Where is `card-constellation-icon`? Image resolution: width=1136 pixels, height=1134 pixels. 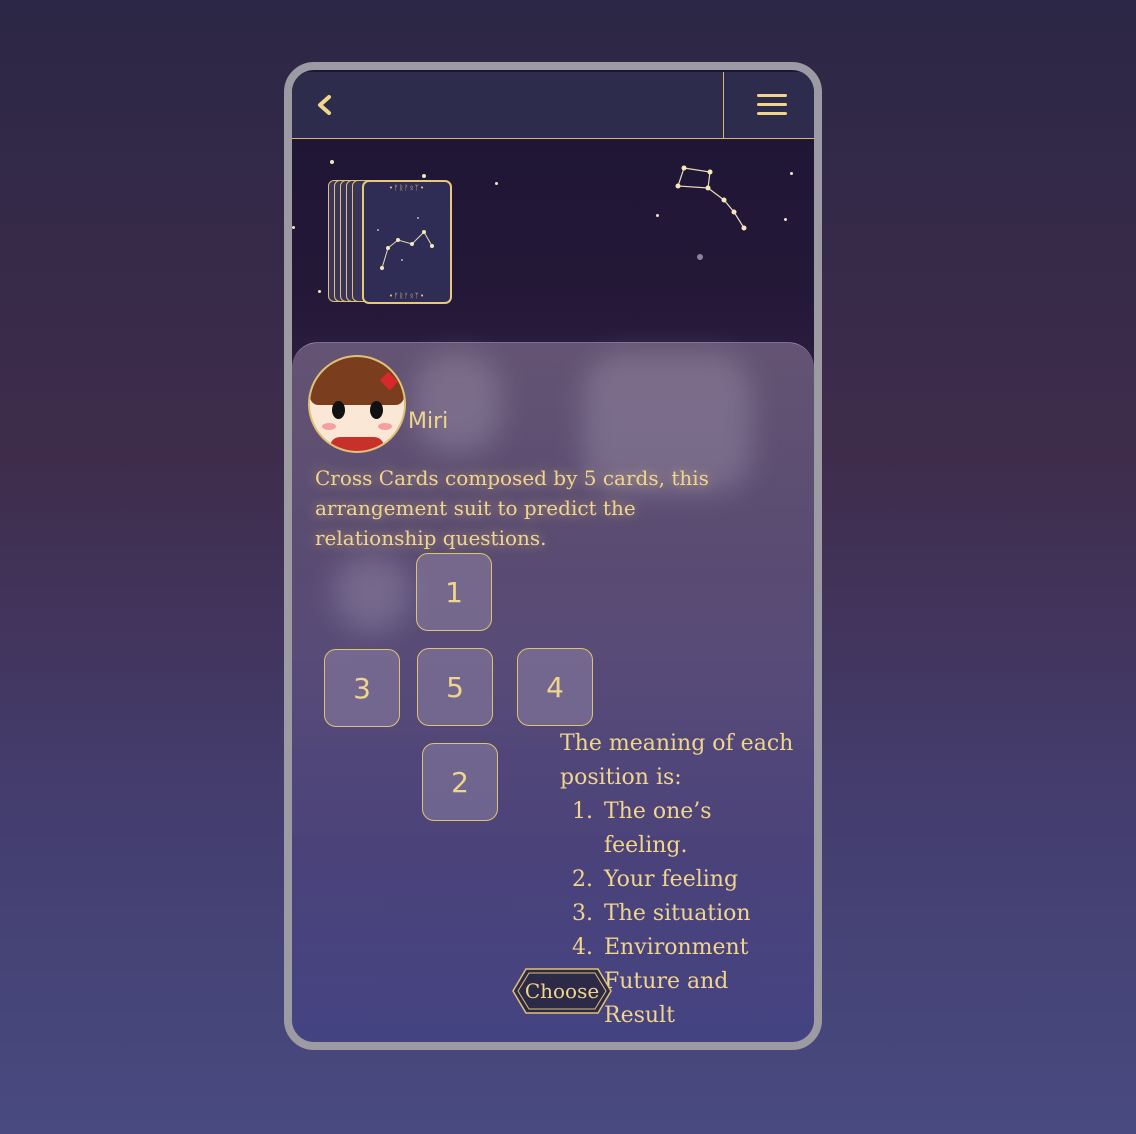 card-constellation-icon is located at coordinates (405, 243).